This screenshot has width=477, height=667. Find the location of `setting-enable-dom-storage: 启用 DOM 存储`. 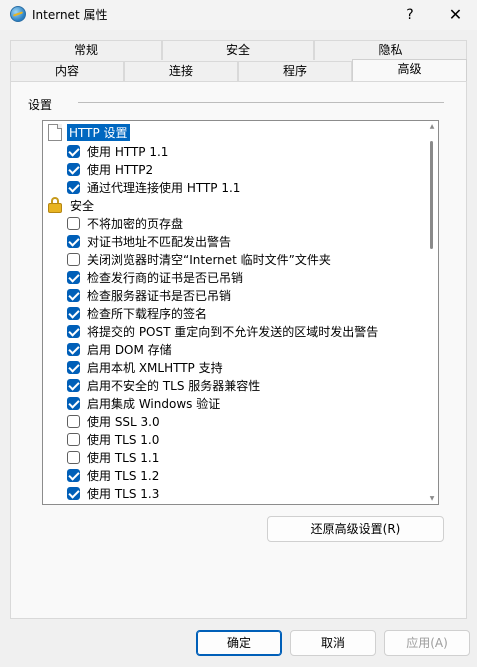

setting-enable-dom-storage: 启用 DOM 存储 is located at coordinates (119, 349).